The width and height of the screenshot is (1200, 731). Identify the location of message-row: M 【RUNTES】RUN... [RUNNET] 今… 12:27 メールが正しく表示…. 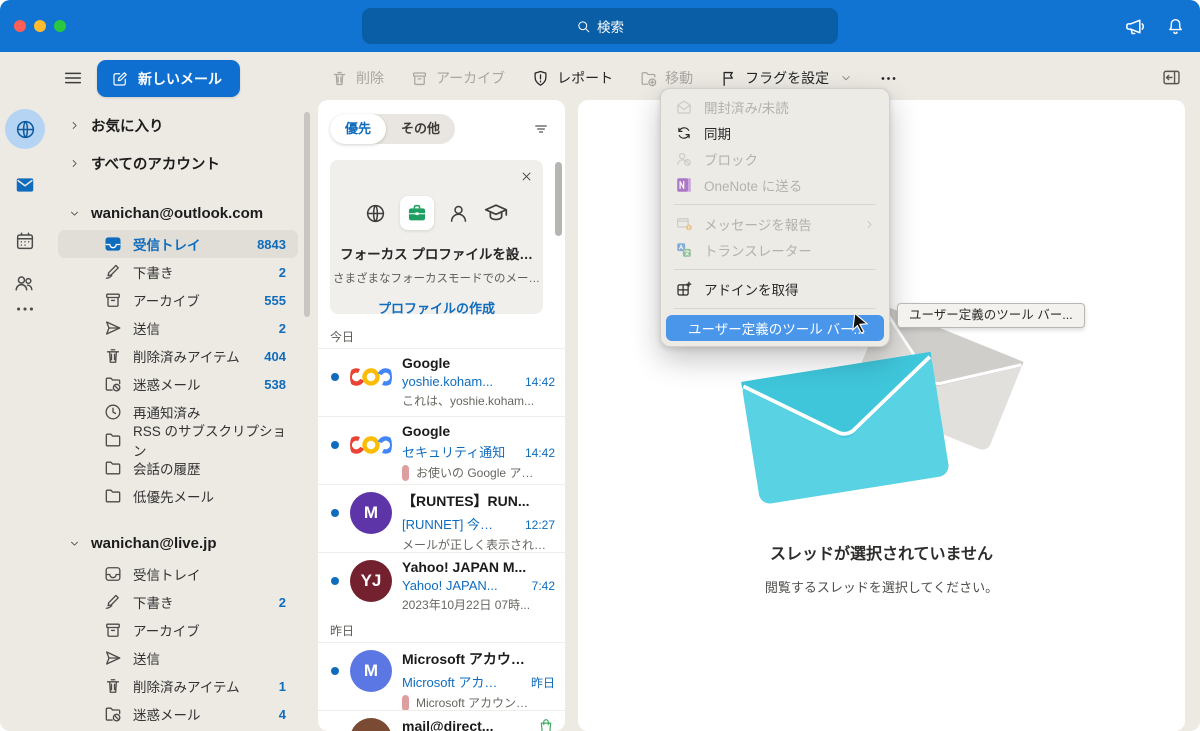
(441, 518).